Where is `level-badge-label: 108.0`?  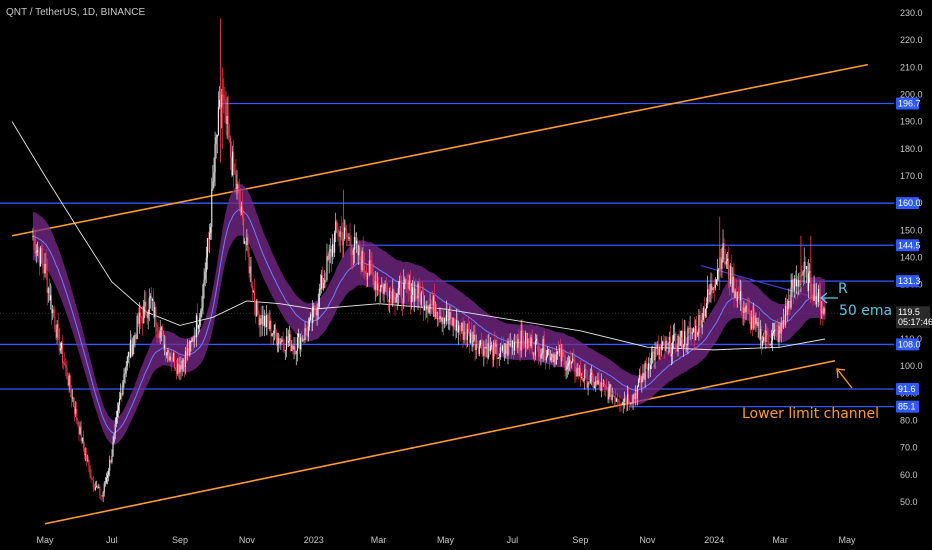 level-badge-label: 108.0 is located at coordinates (909, 344).